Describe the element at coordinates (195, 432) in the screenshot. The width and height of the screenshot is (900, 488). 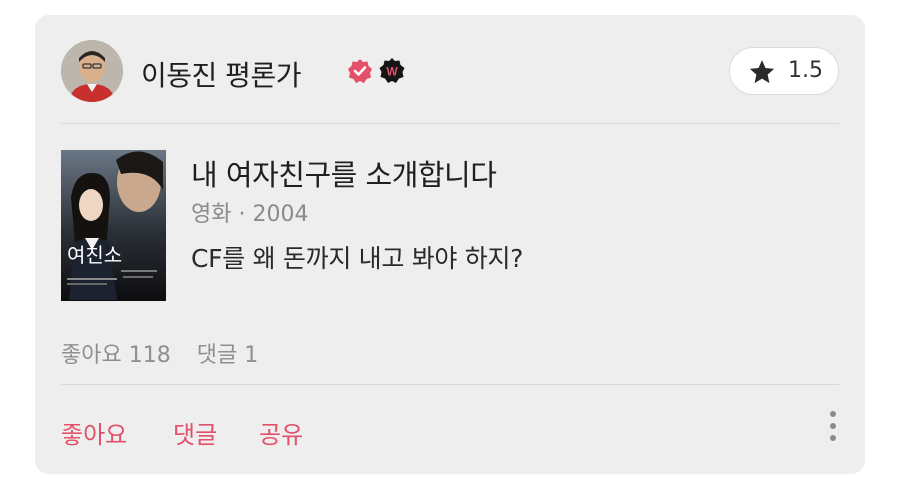
I see `comment-button: 댓글` at that location.